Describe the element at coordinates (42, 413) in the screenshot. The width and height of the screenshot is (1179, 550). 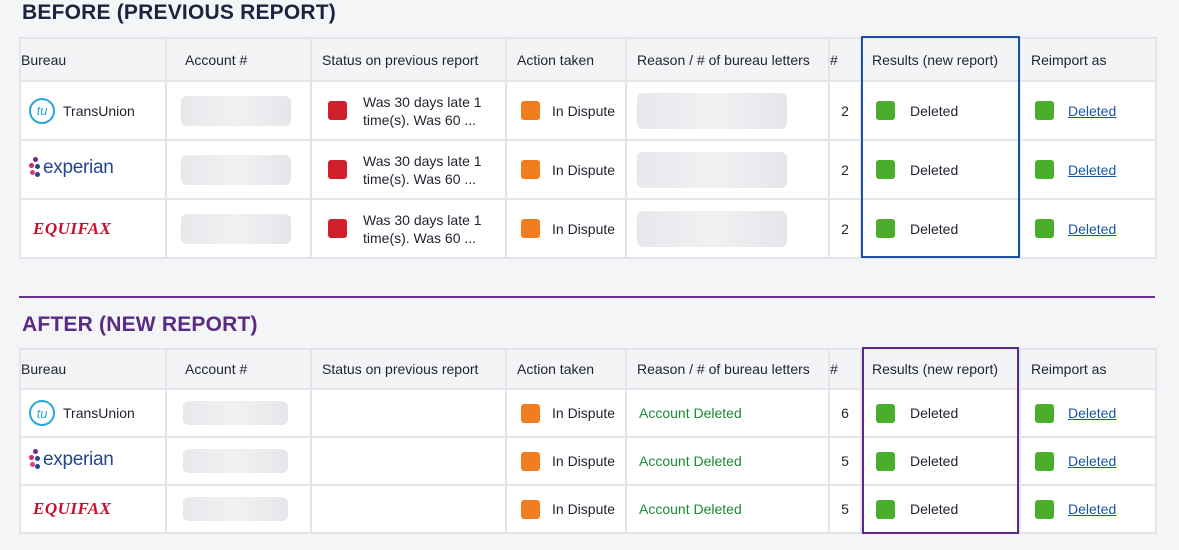
I see `transunion-mark-icon: tu` at that location.